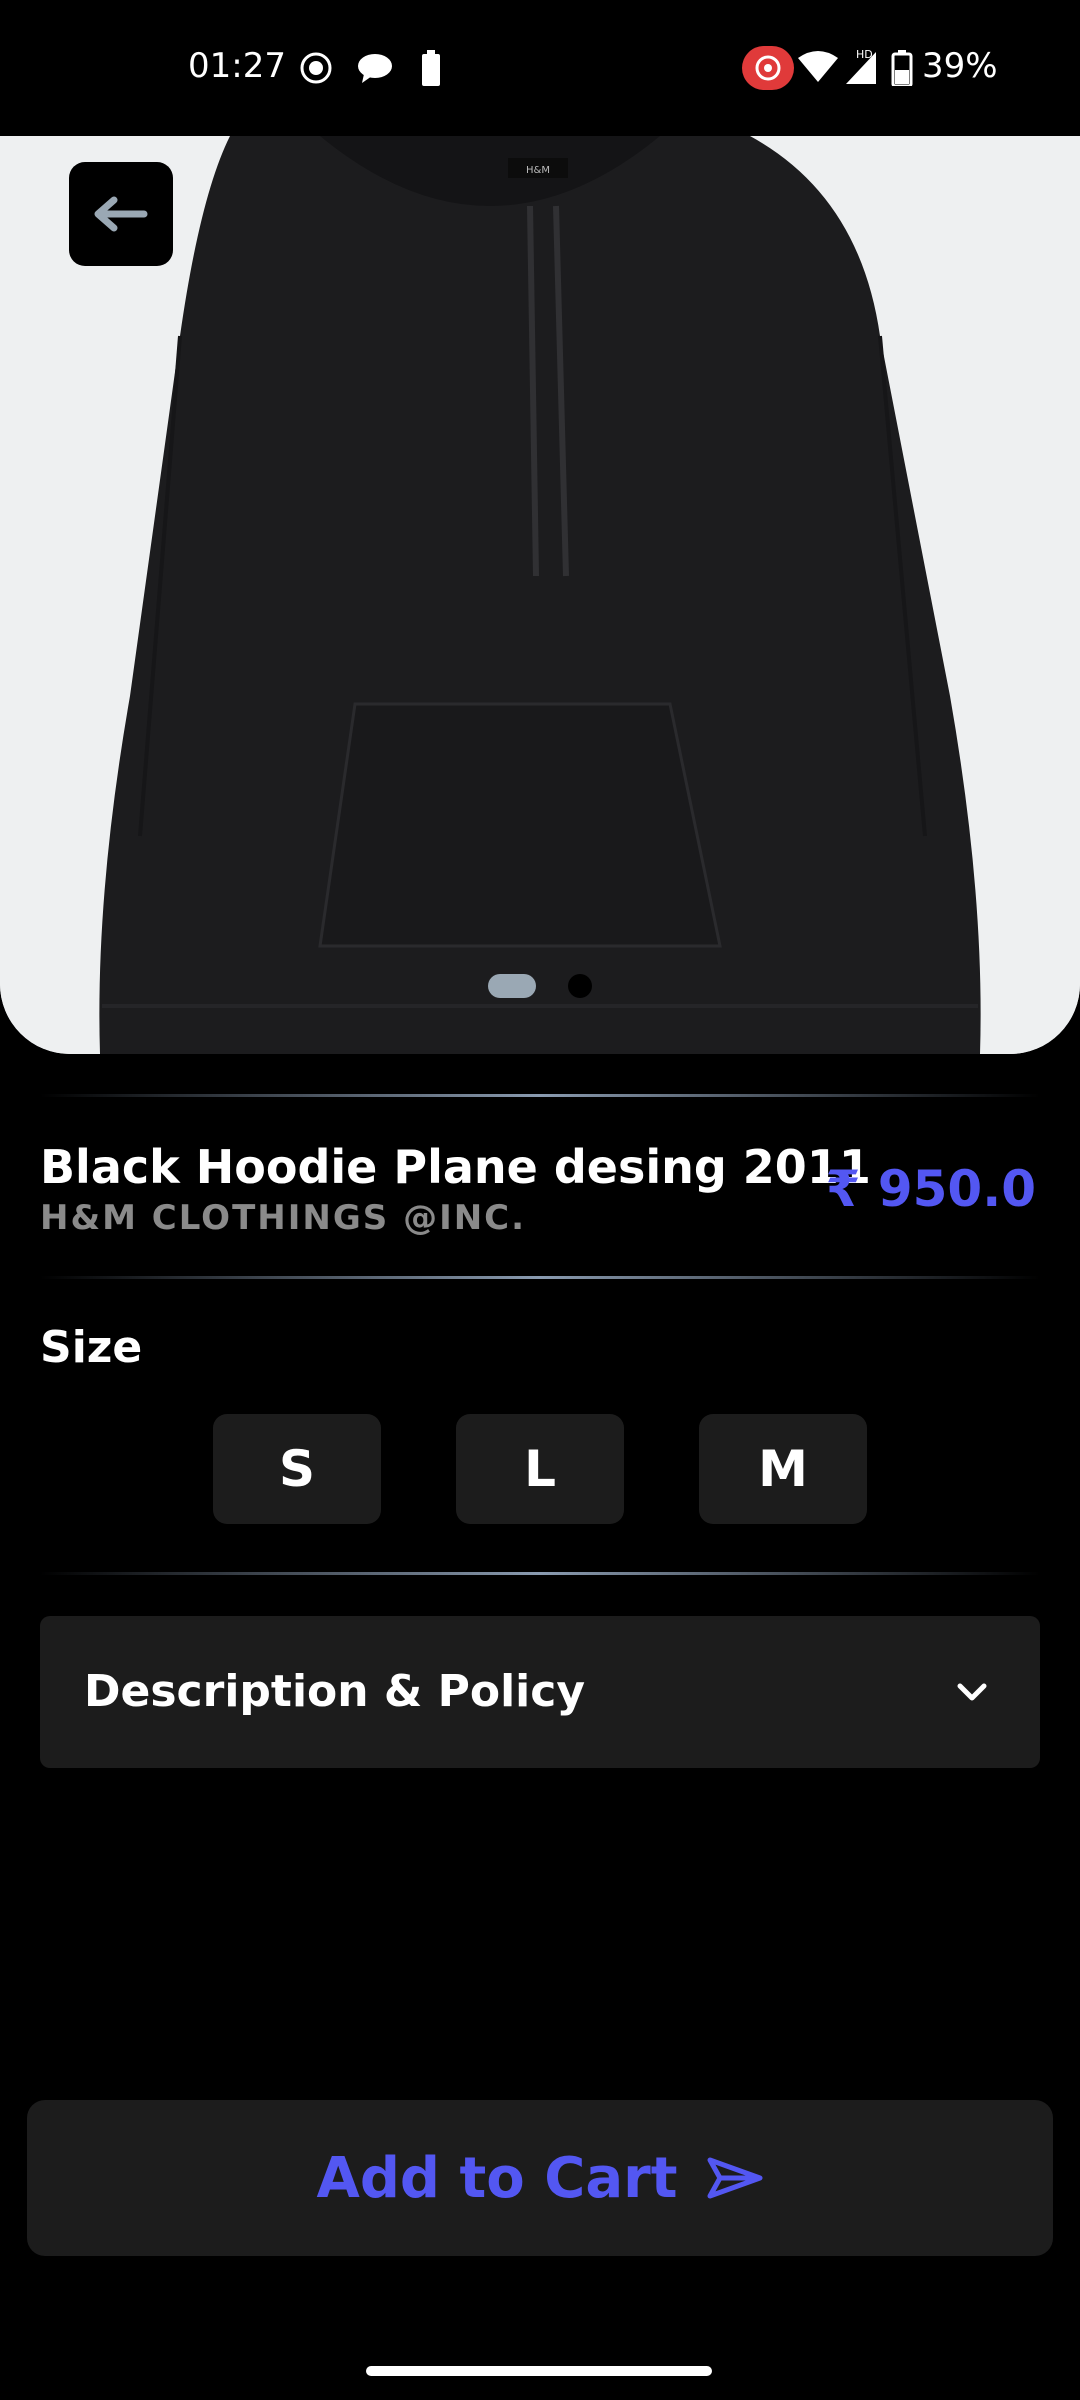 The width and height of the screenshot is (1080, 2400). Describe the element at coordinates (538, 170) in the screenshot. I see `hoodie-brand-tag: H&M` at that location.